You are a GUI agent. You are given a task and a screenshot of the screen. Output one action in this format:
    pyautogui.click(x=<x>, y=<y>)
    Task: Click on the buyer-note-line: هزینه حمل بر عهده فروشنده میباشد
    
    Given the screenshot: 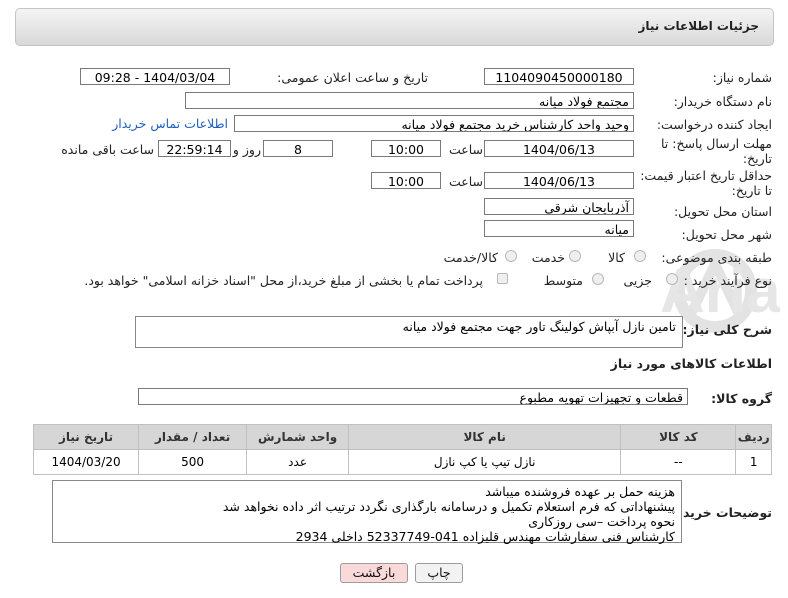 What is the action you would take?
    pyautogui.click(x=580, y=491)
    